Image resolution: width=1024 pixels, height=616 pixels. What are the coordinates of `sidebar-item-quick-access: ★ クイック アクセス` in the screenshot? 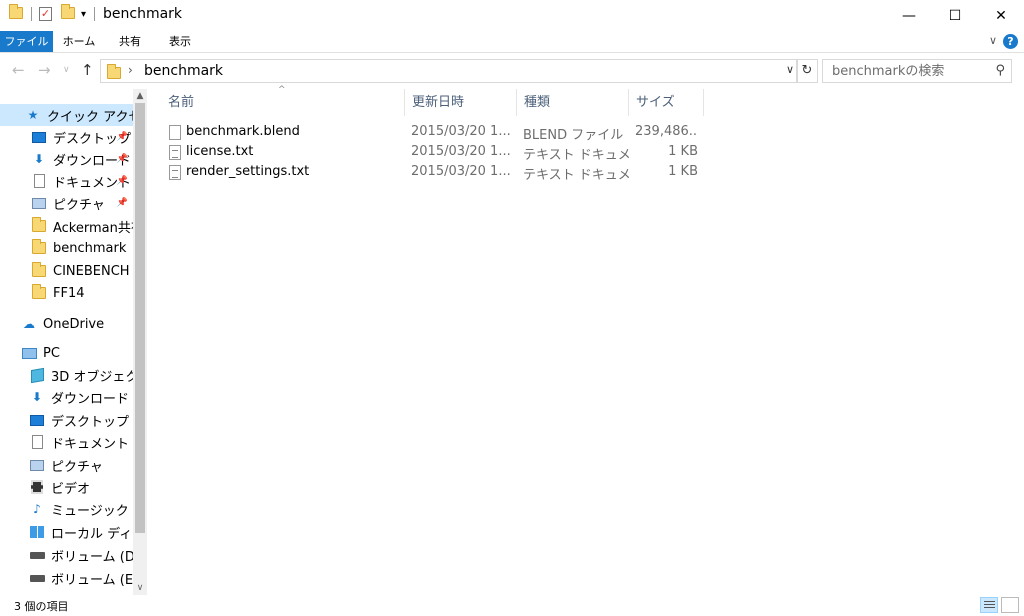 It's located at (66, 115).